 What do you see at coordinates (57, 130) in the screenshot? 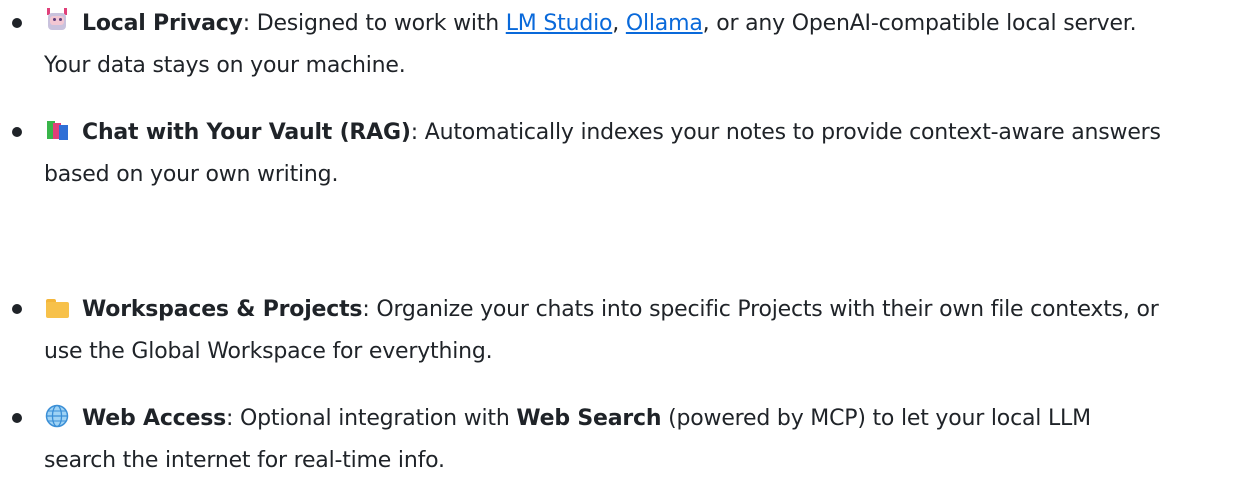
I see `books-icon` at bounding box center [57, 130].